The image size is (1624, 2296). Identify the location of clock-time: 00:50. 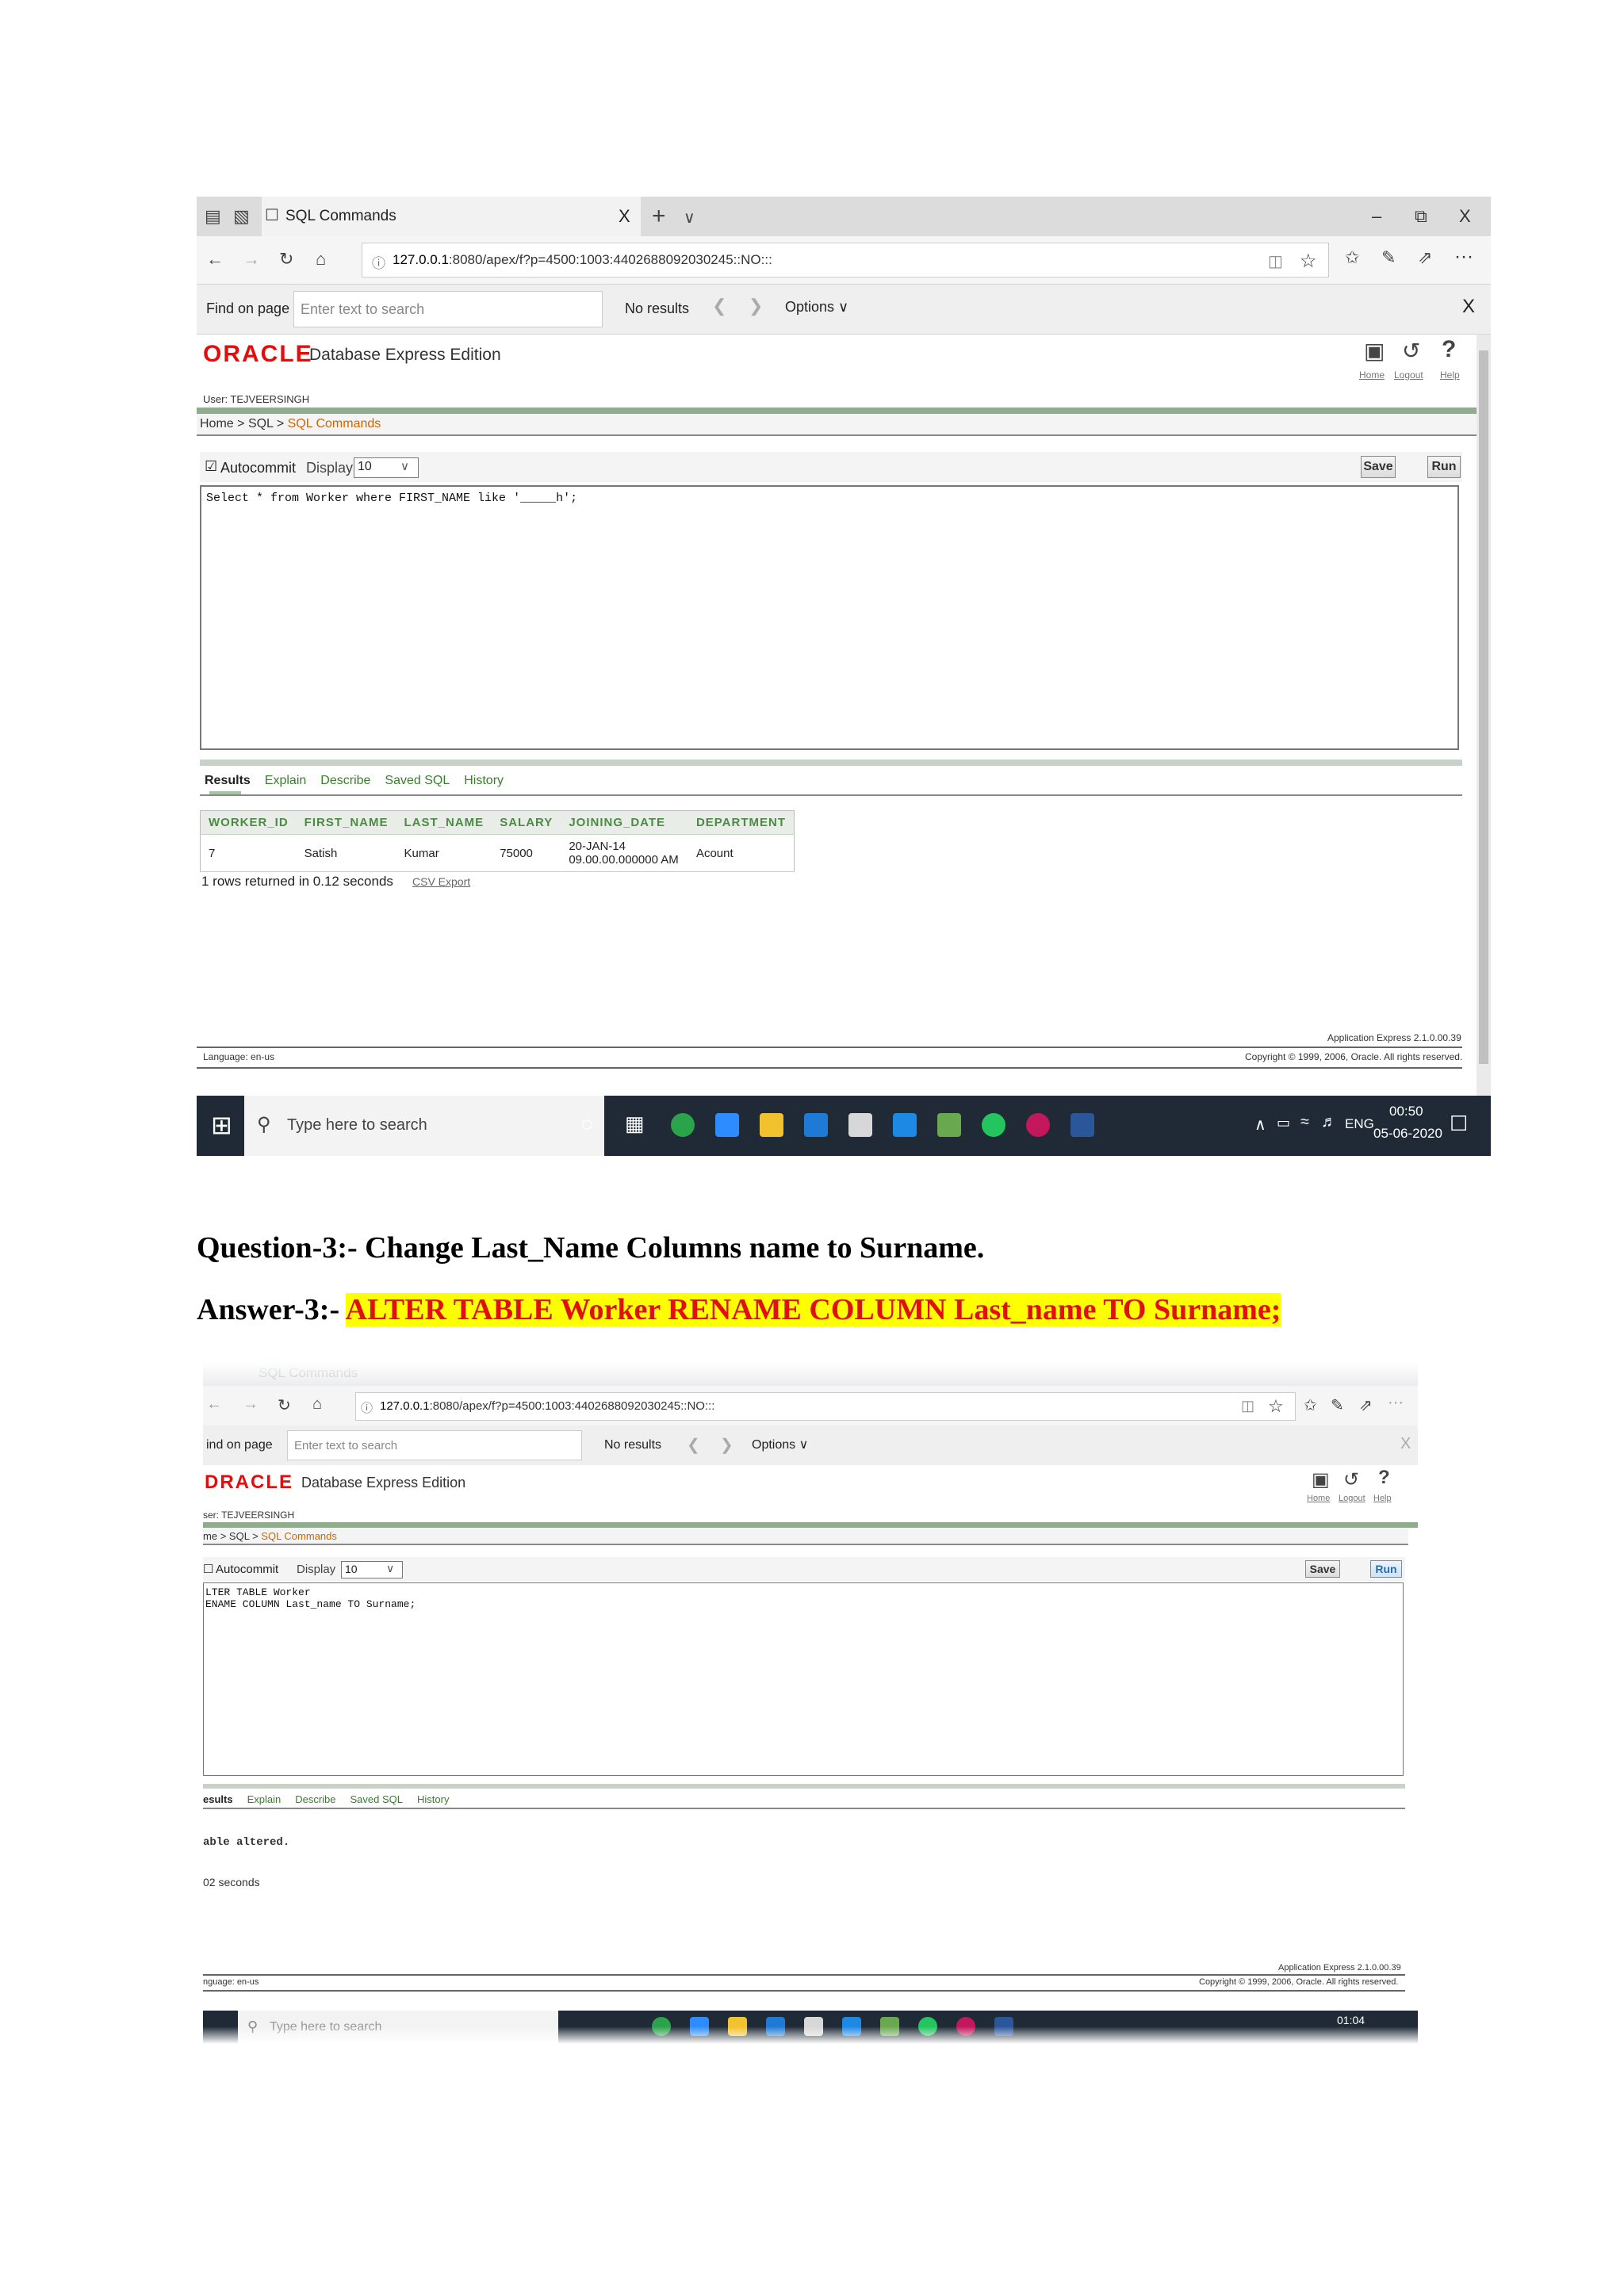
(1406, 1111).